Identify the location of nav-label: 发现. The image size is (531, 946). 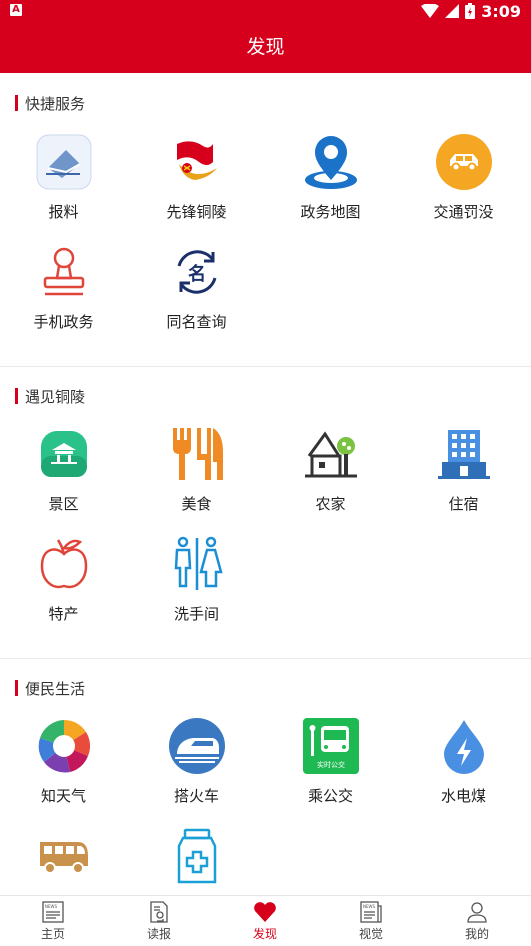
(264, 934).